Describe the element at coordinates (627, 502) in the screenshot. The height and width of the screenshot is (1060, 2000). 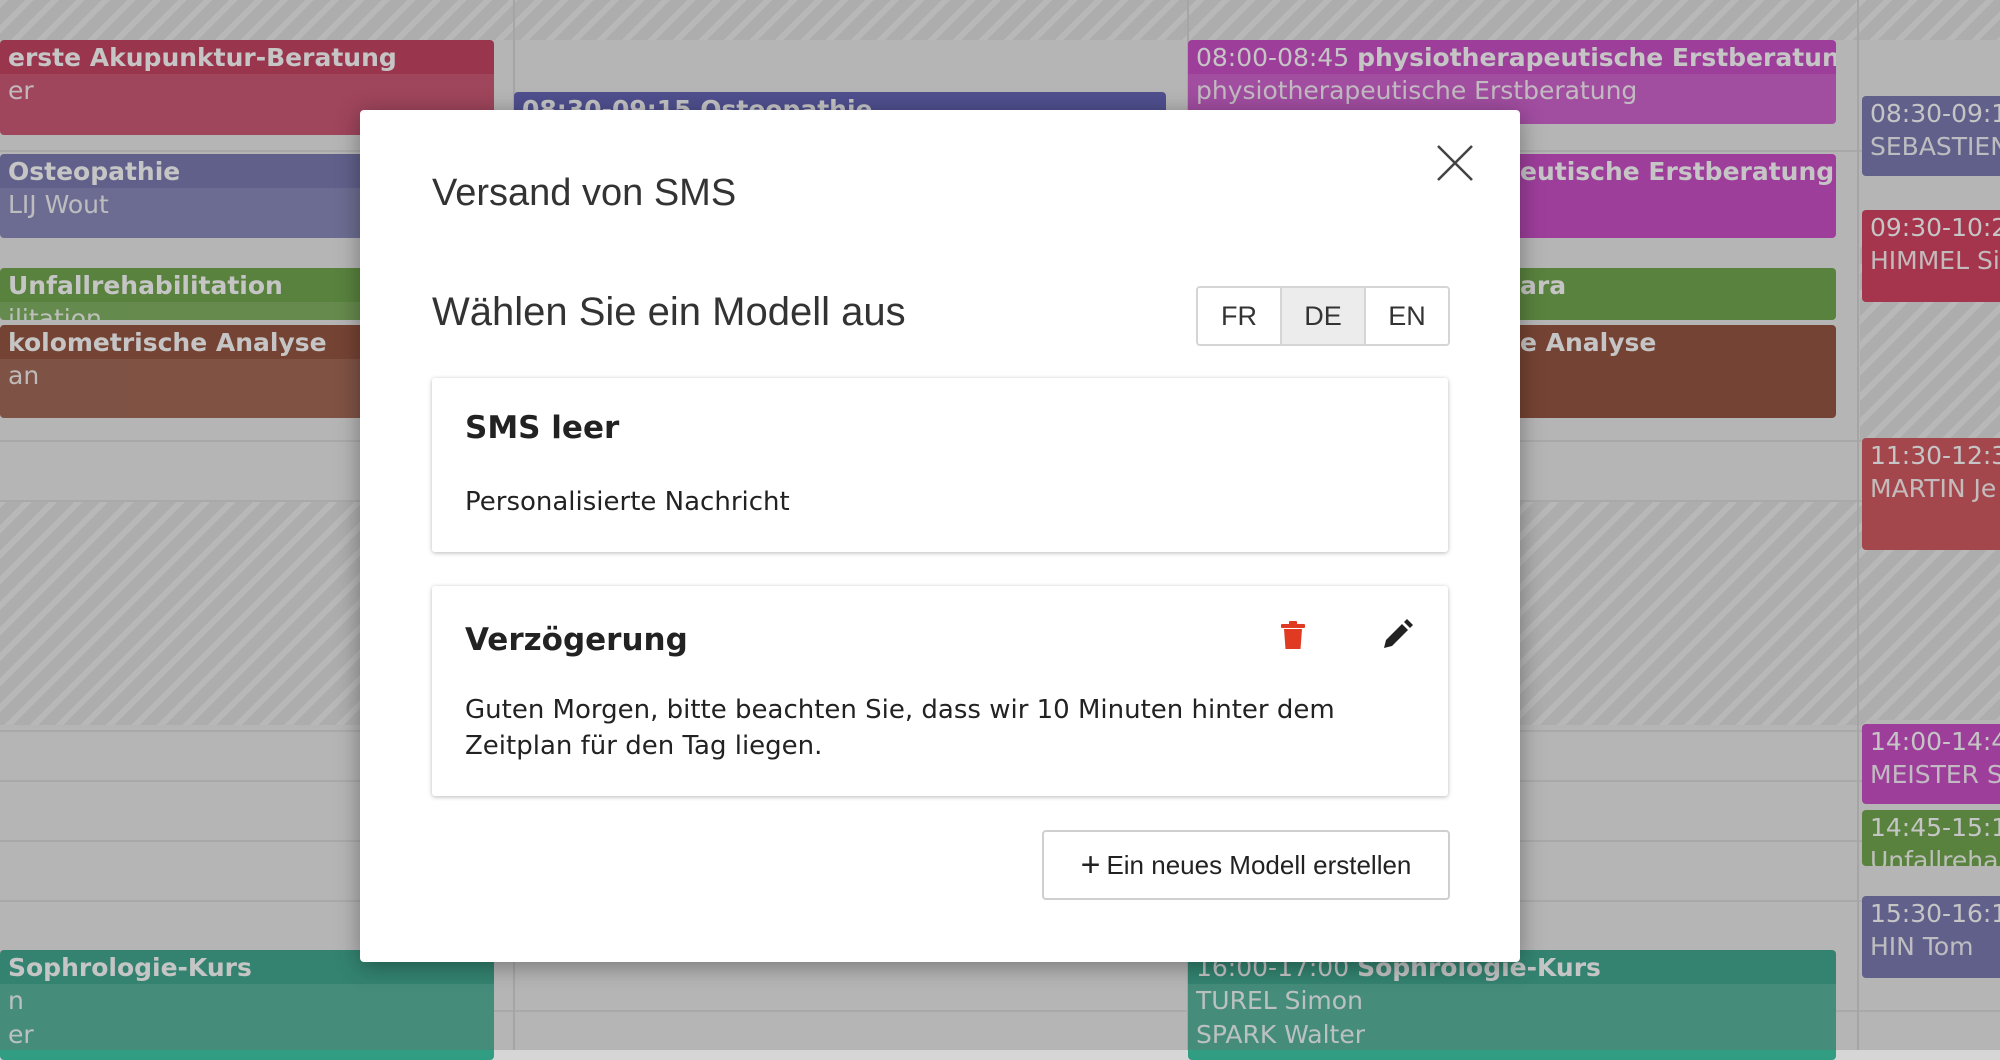
I see `template-text: Personalisierte Nachricht` at that location.